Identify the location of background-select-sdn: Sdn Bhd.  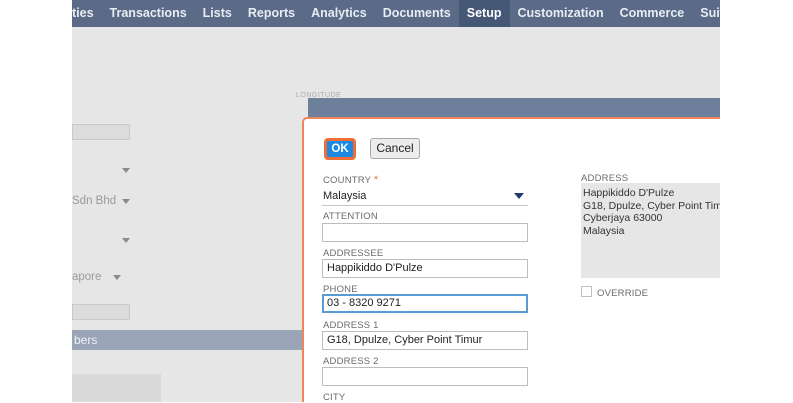
(101, 201).